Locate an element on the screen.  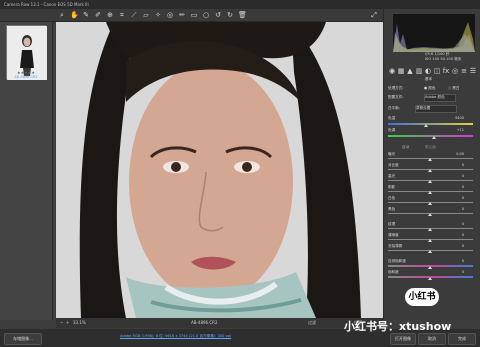
wb-label: 白平衡: is located at coordinates (394, 108).